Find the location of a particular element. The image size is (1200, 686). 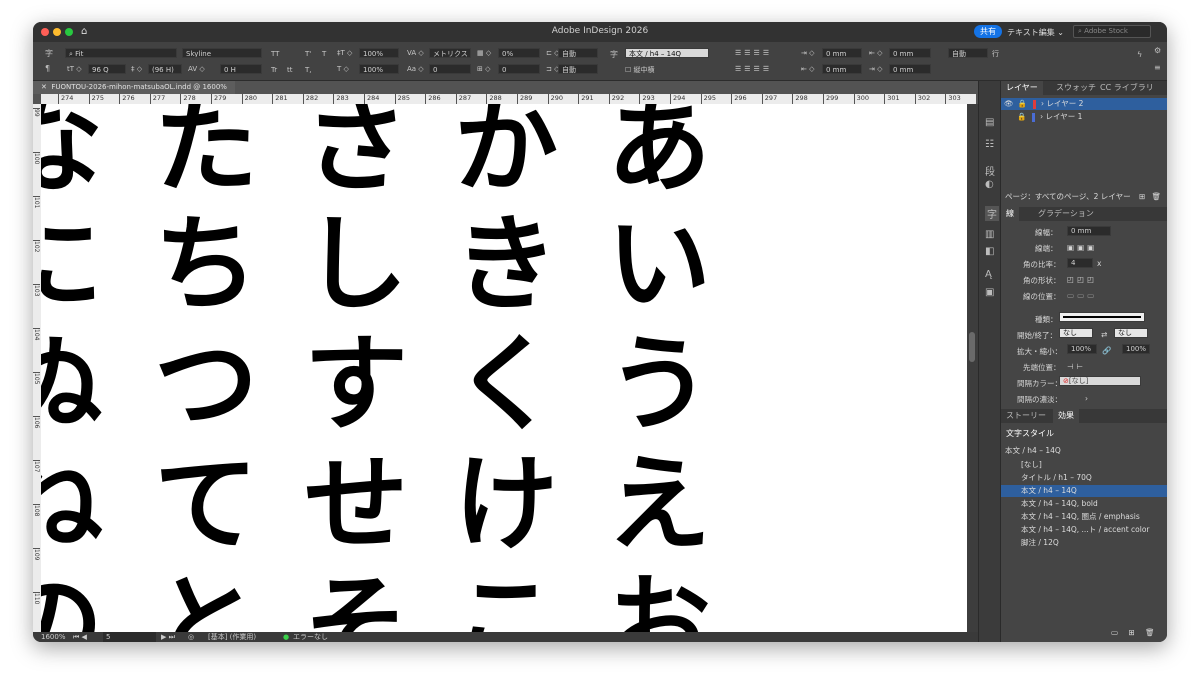

kana-glyph: な is located at coordinates (78, 151).